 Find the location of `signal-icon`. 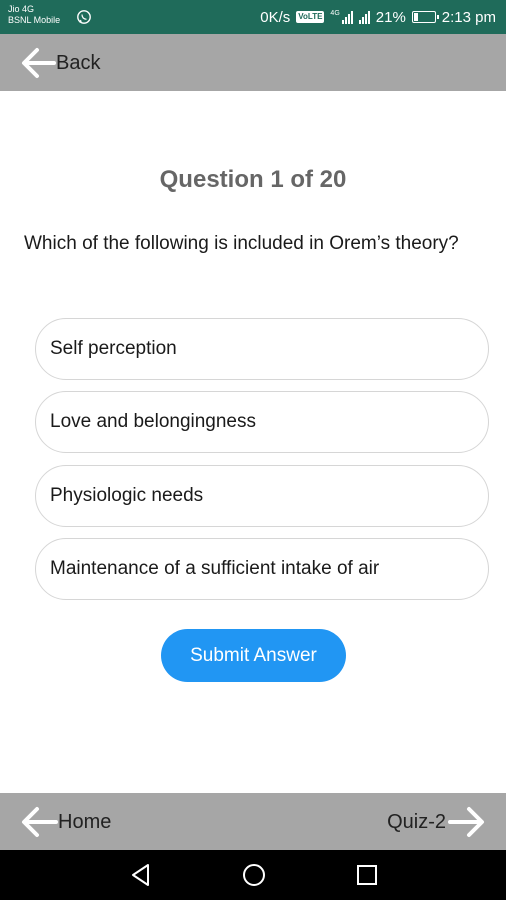

signal-icon is located at coordinates (364, 17).